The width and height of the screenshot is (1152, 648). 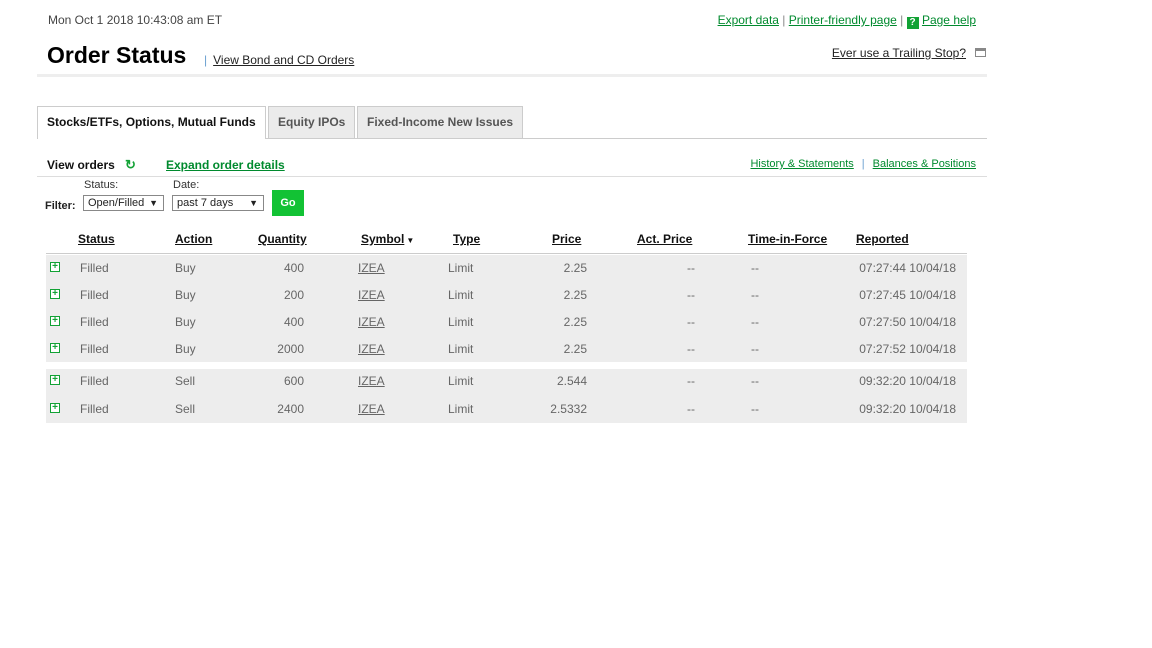 I want to click on history-statements-link: History & Statements, so click(x=801, y=164).